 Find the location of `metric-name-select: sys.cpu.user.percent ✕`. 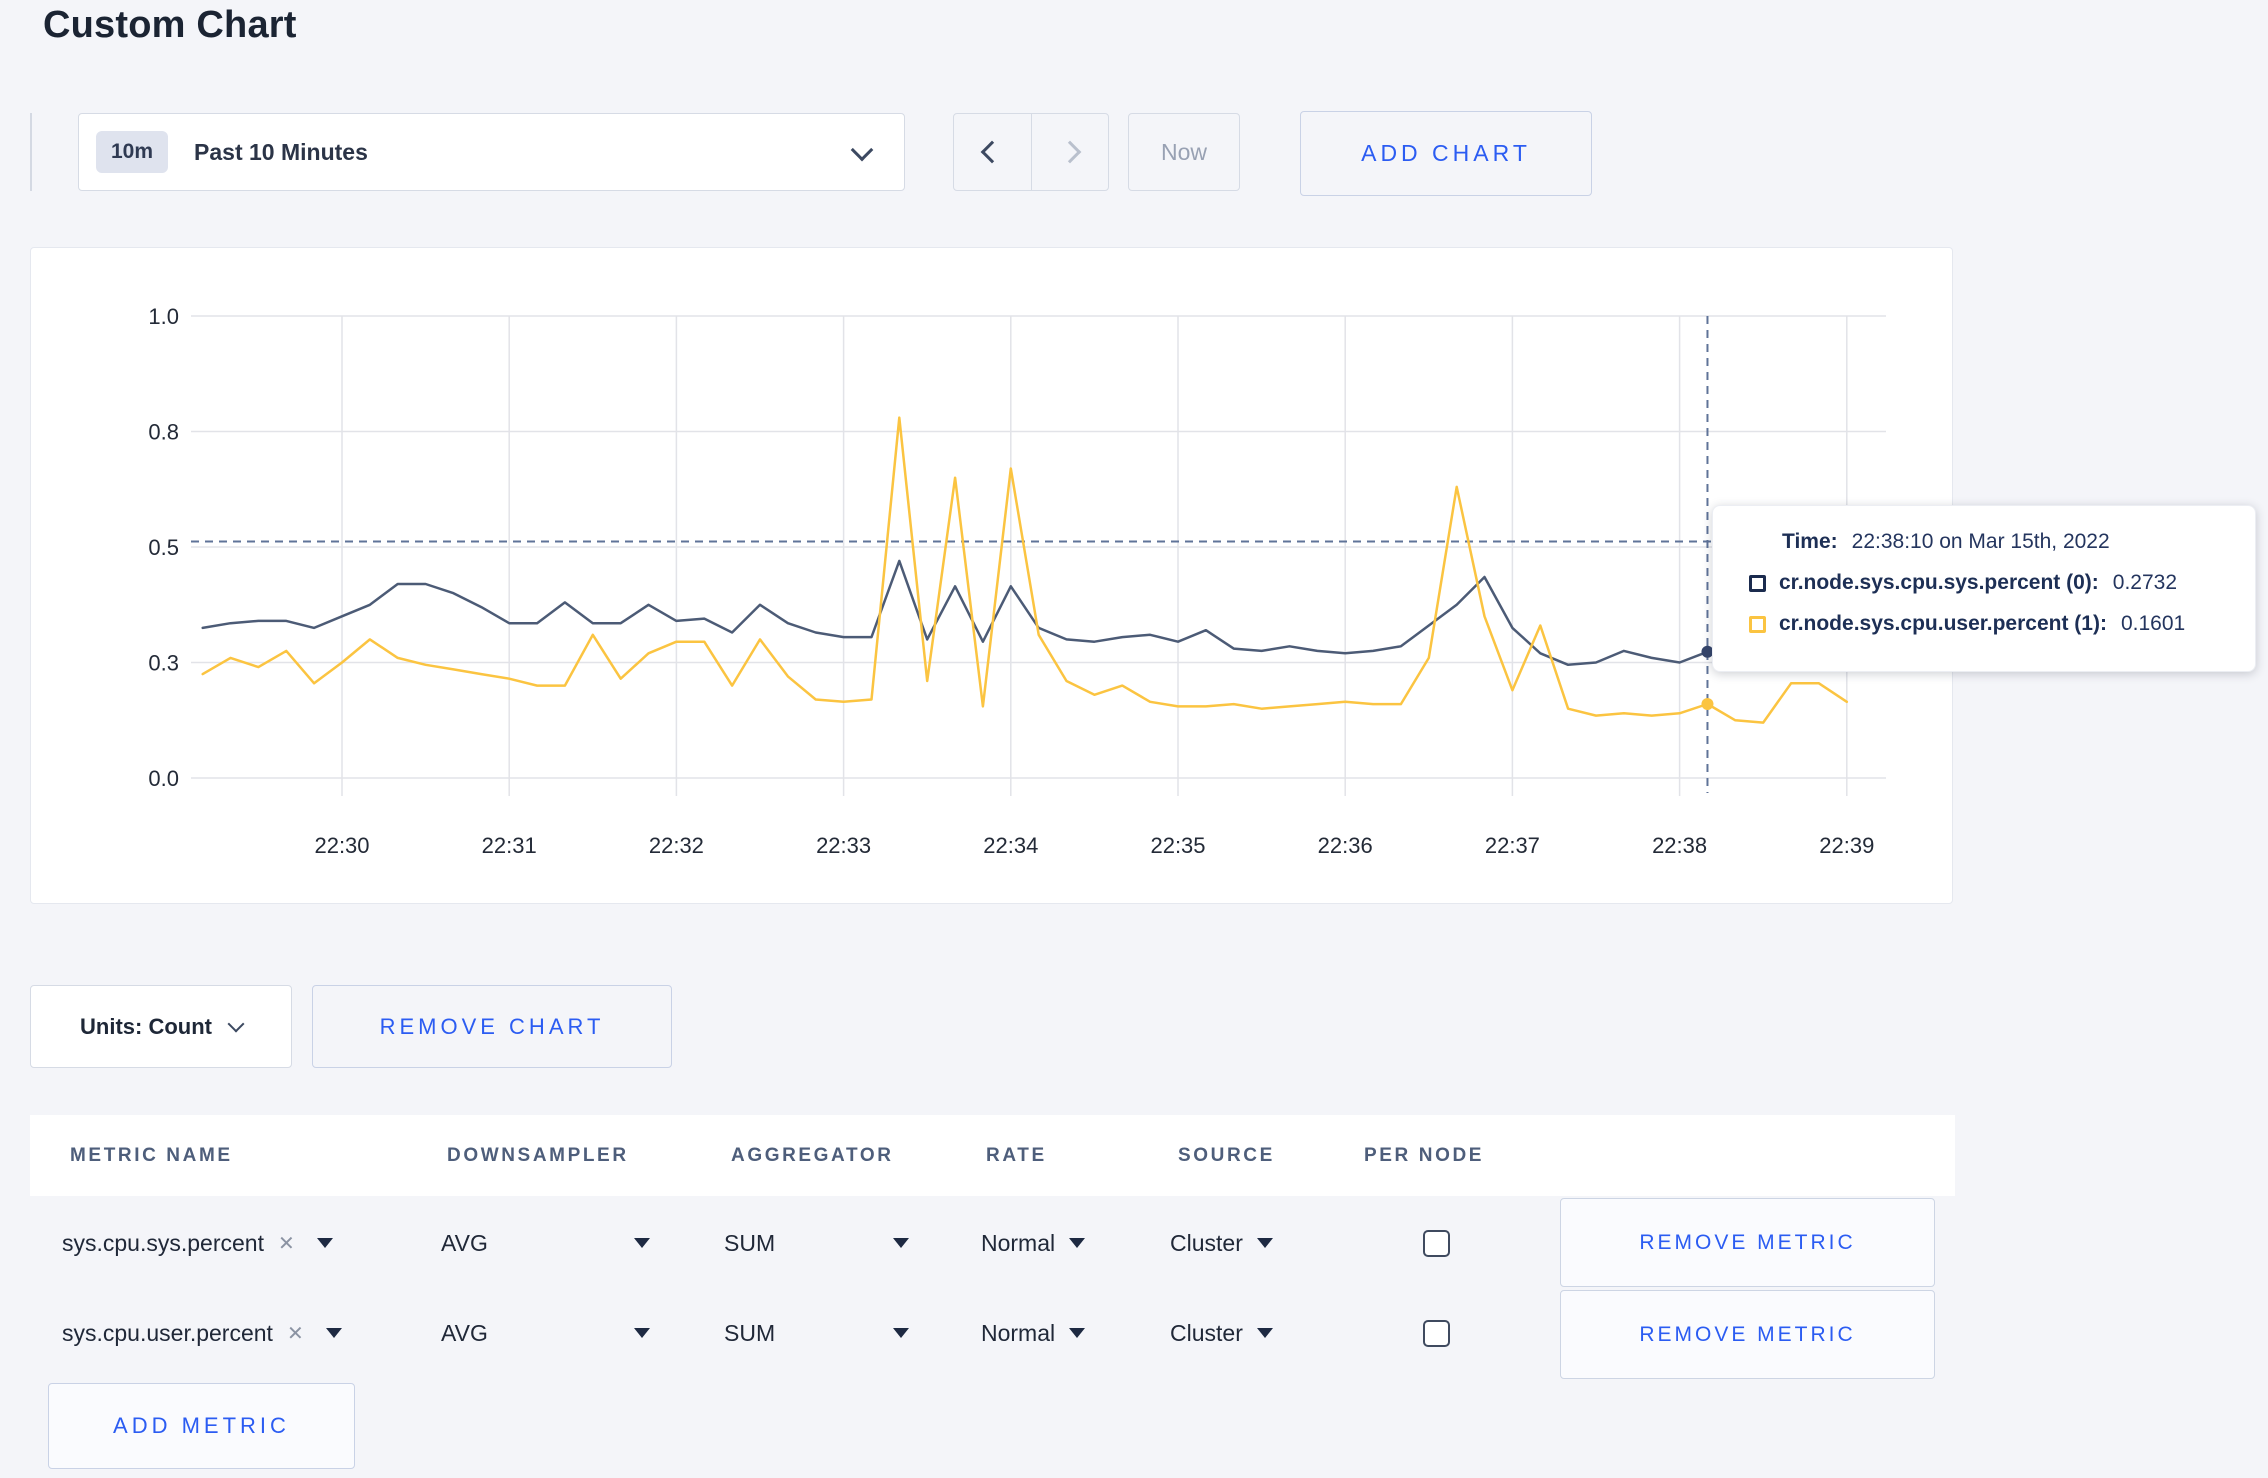

metric-name-select: sys.cpu.user.percent ✕ is located at coordinates (202, 1333).